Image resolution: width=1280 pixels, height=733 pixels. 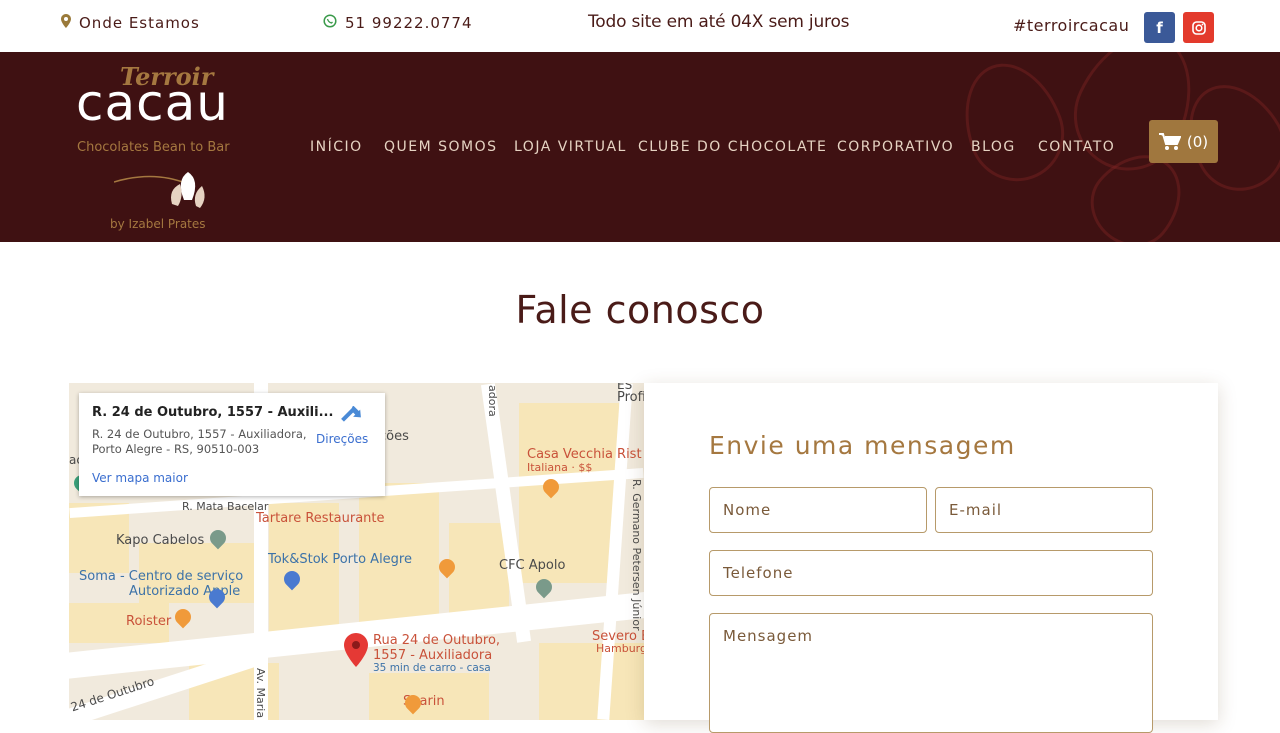 I want to click on logo-byline: by Izabel Prates, so click(x=158, y=224).